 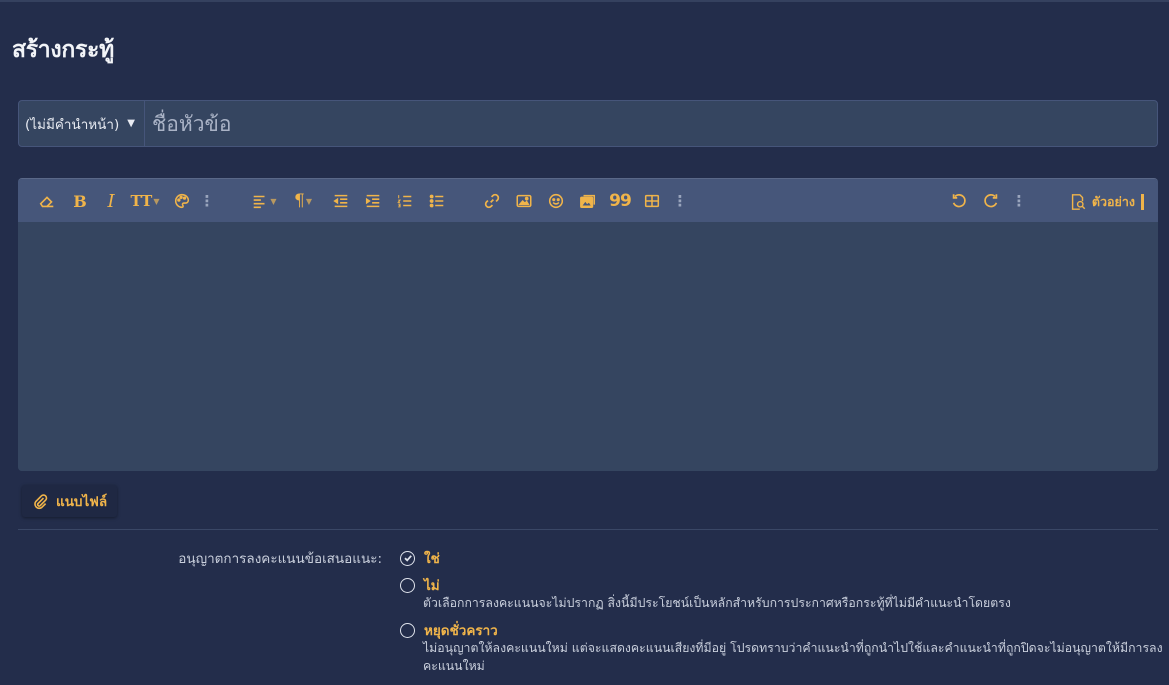 I want to click on attach-files-label: แนบไฟล์, so click(x=82, y=502).